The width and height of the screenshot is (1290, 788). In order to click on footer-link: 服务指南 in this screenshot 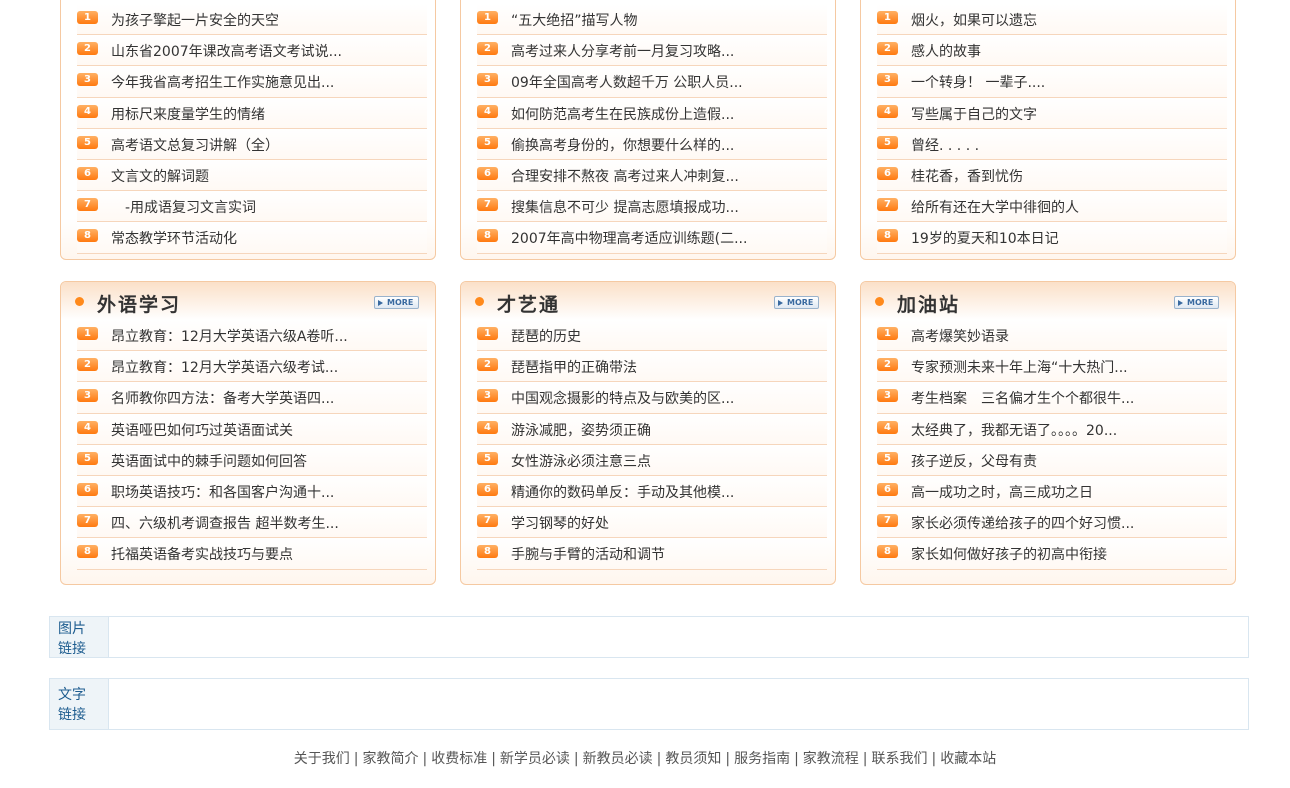, I will do `click(762, 759)`.